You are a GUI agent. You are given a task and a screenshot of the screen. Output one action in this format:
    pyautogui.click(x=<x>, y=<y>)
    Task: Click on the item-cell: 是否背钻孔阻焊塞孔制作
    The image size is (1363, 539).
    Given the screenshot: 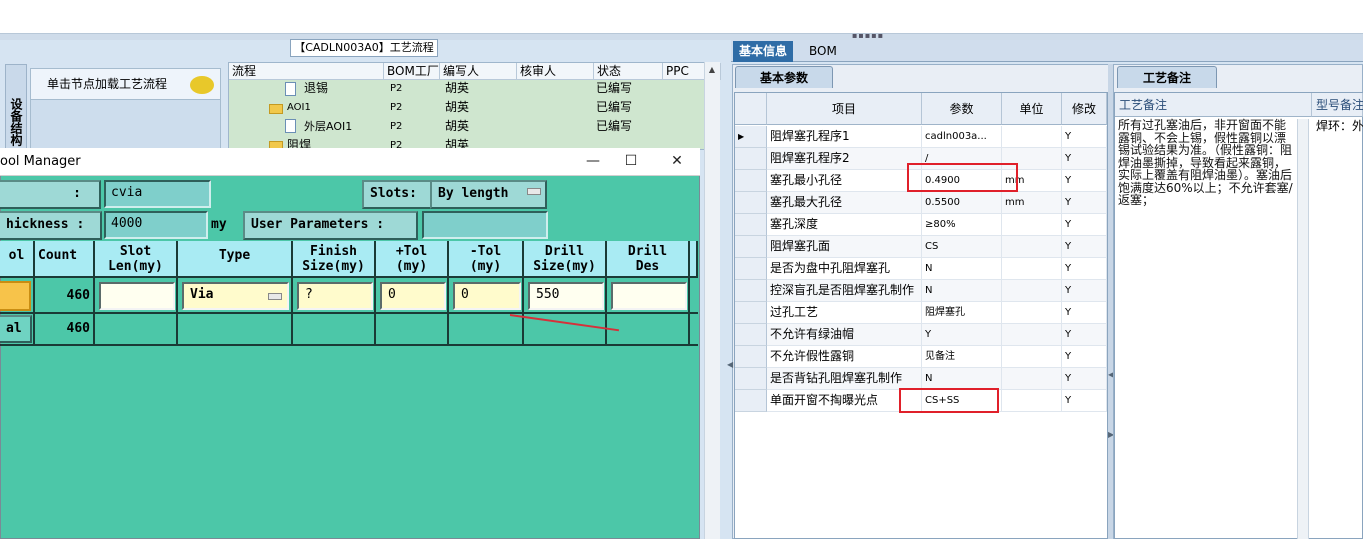 What is the action you would take?
    pyautogui.click(x=844, y=378)
    